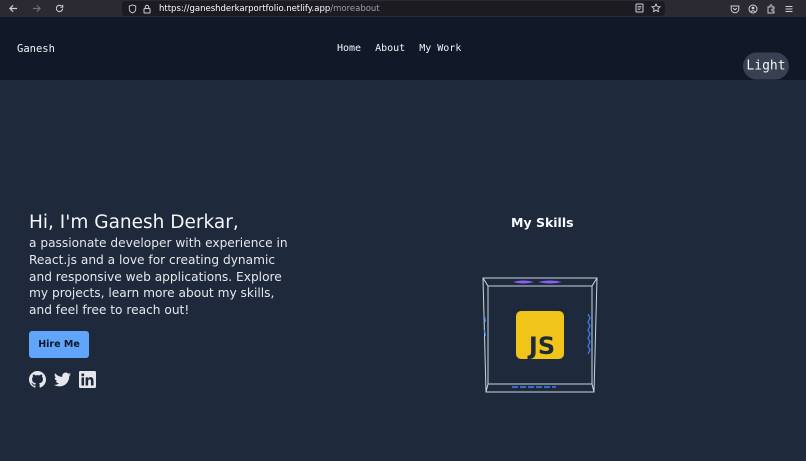 Image resolution: width=806 pixels, height=461 pixels. I want to click on url-path: /moreabout, so click(355, 8).